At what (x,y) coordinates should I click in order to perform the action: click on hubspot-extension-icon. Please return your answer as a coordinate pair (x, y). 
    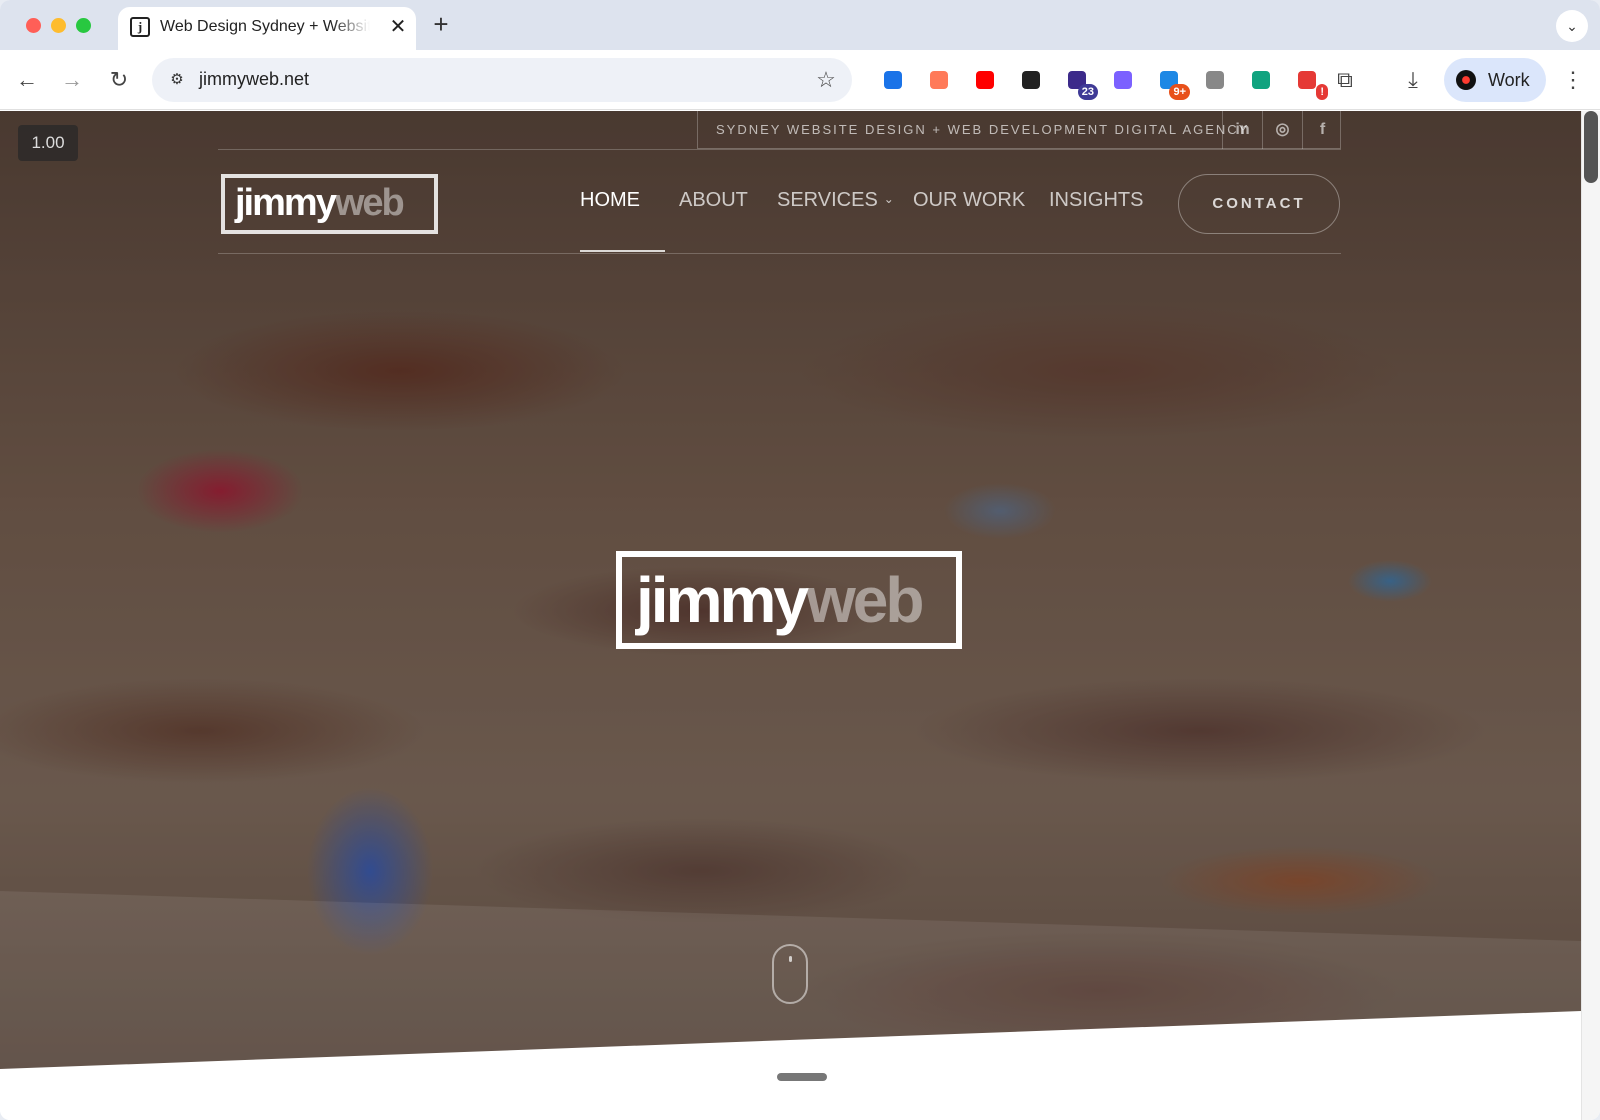
    Looking at the image, I should click on (939, 80).